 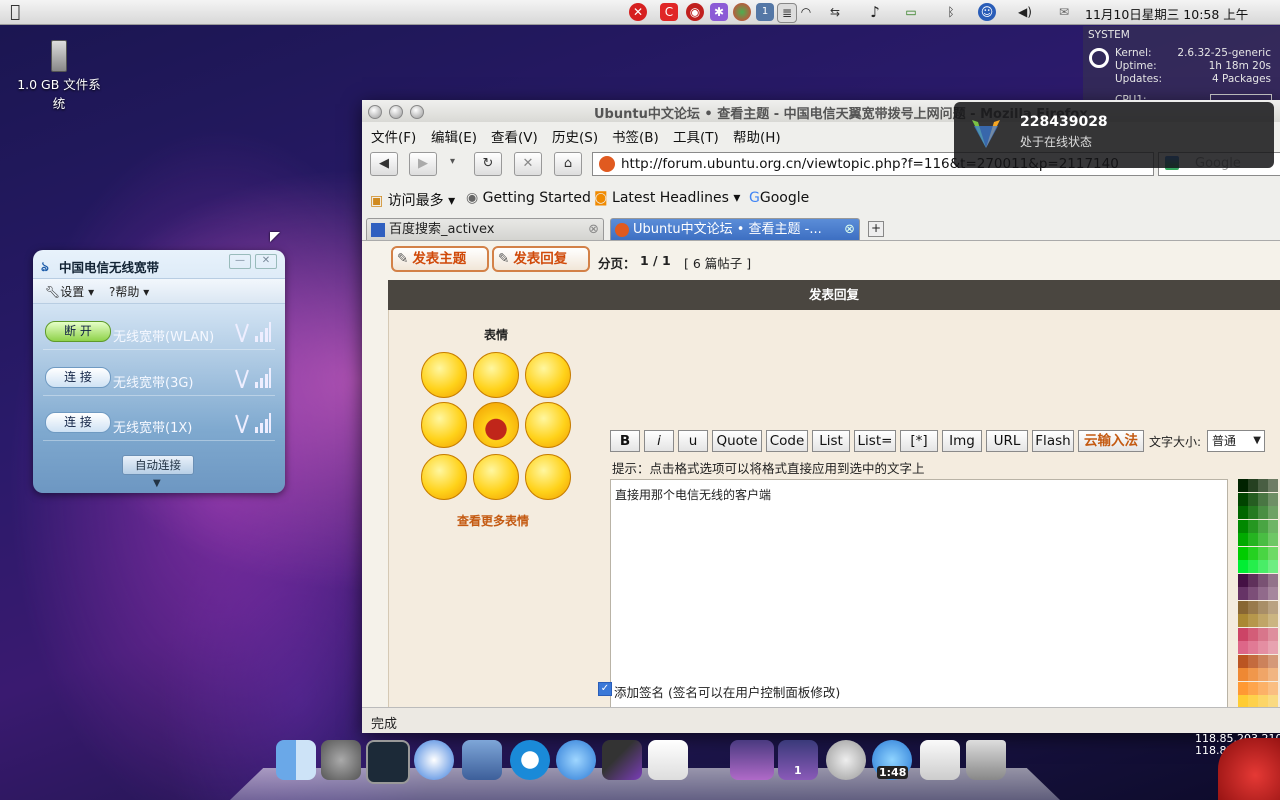 What do you see at coordinates (1114, 135) in the screenshot?
I see `im-notification: 228439028 处于在线状态` at bounding box center [1114, 135].